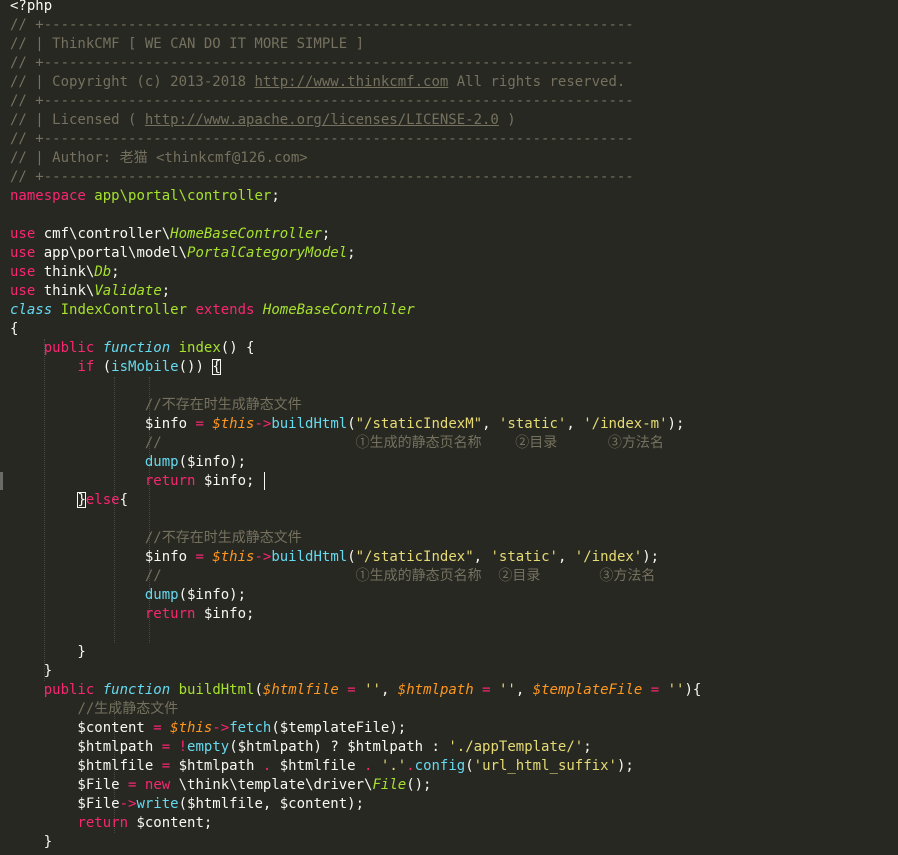  I want to click on code-token: $htmlfile, so click(318, 766).